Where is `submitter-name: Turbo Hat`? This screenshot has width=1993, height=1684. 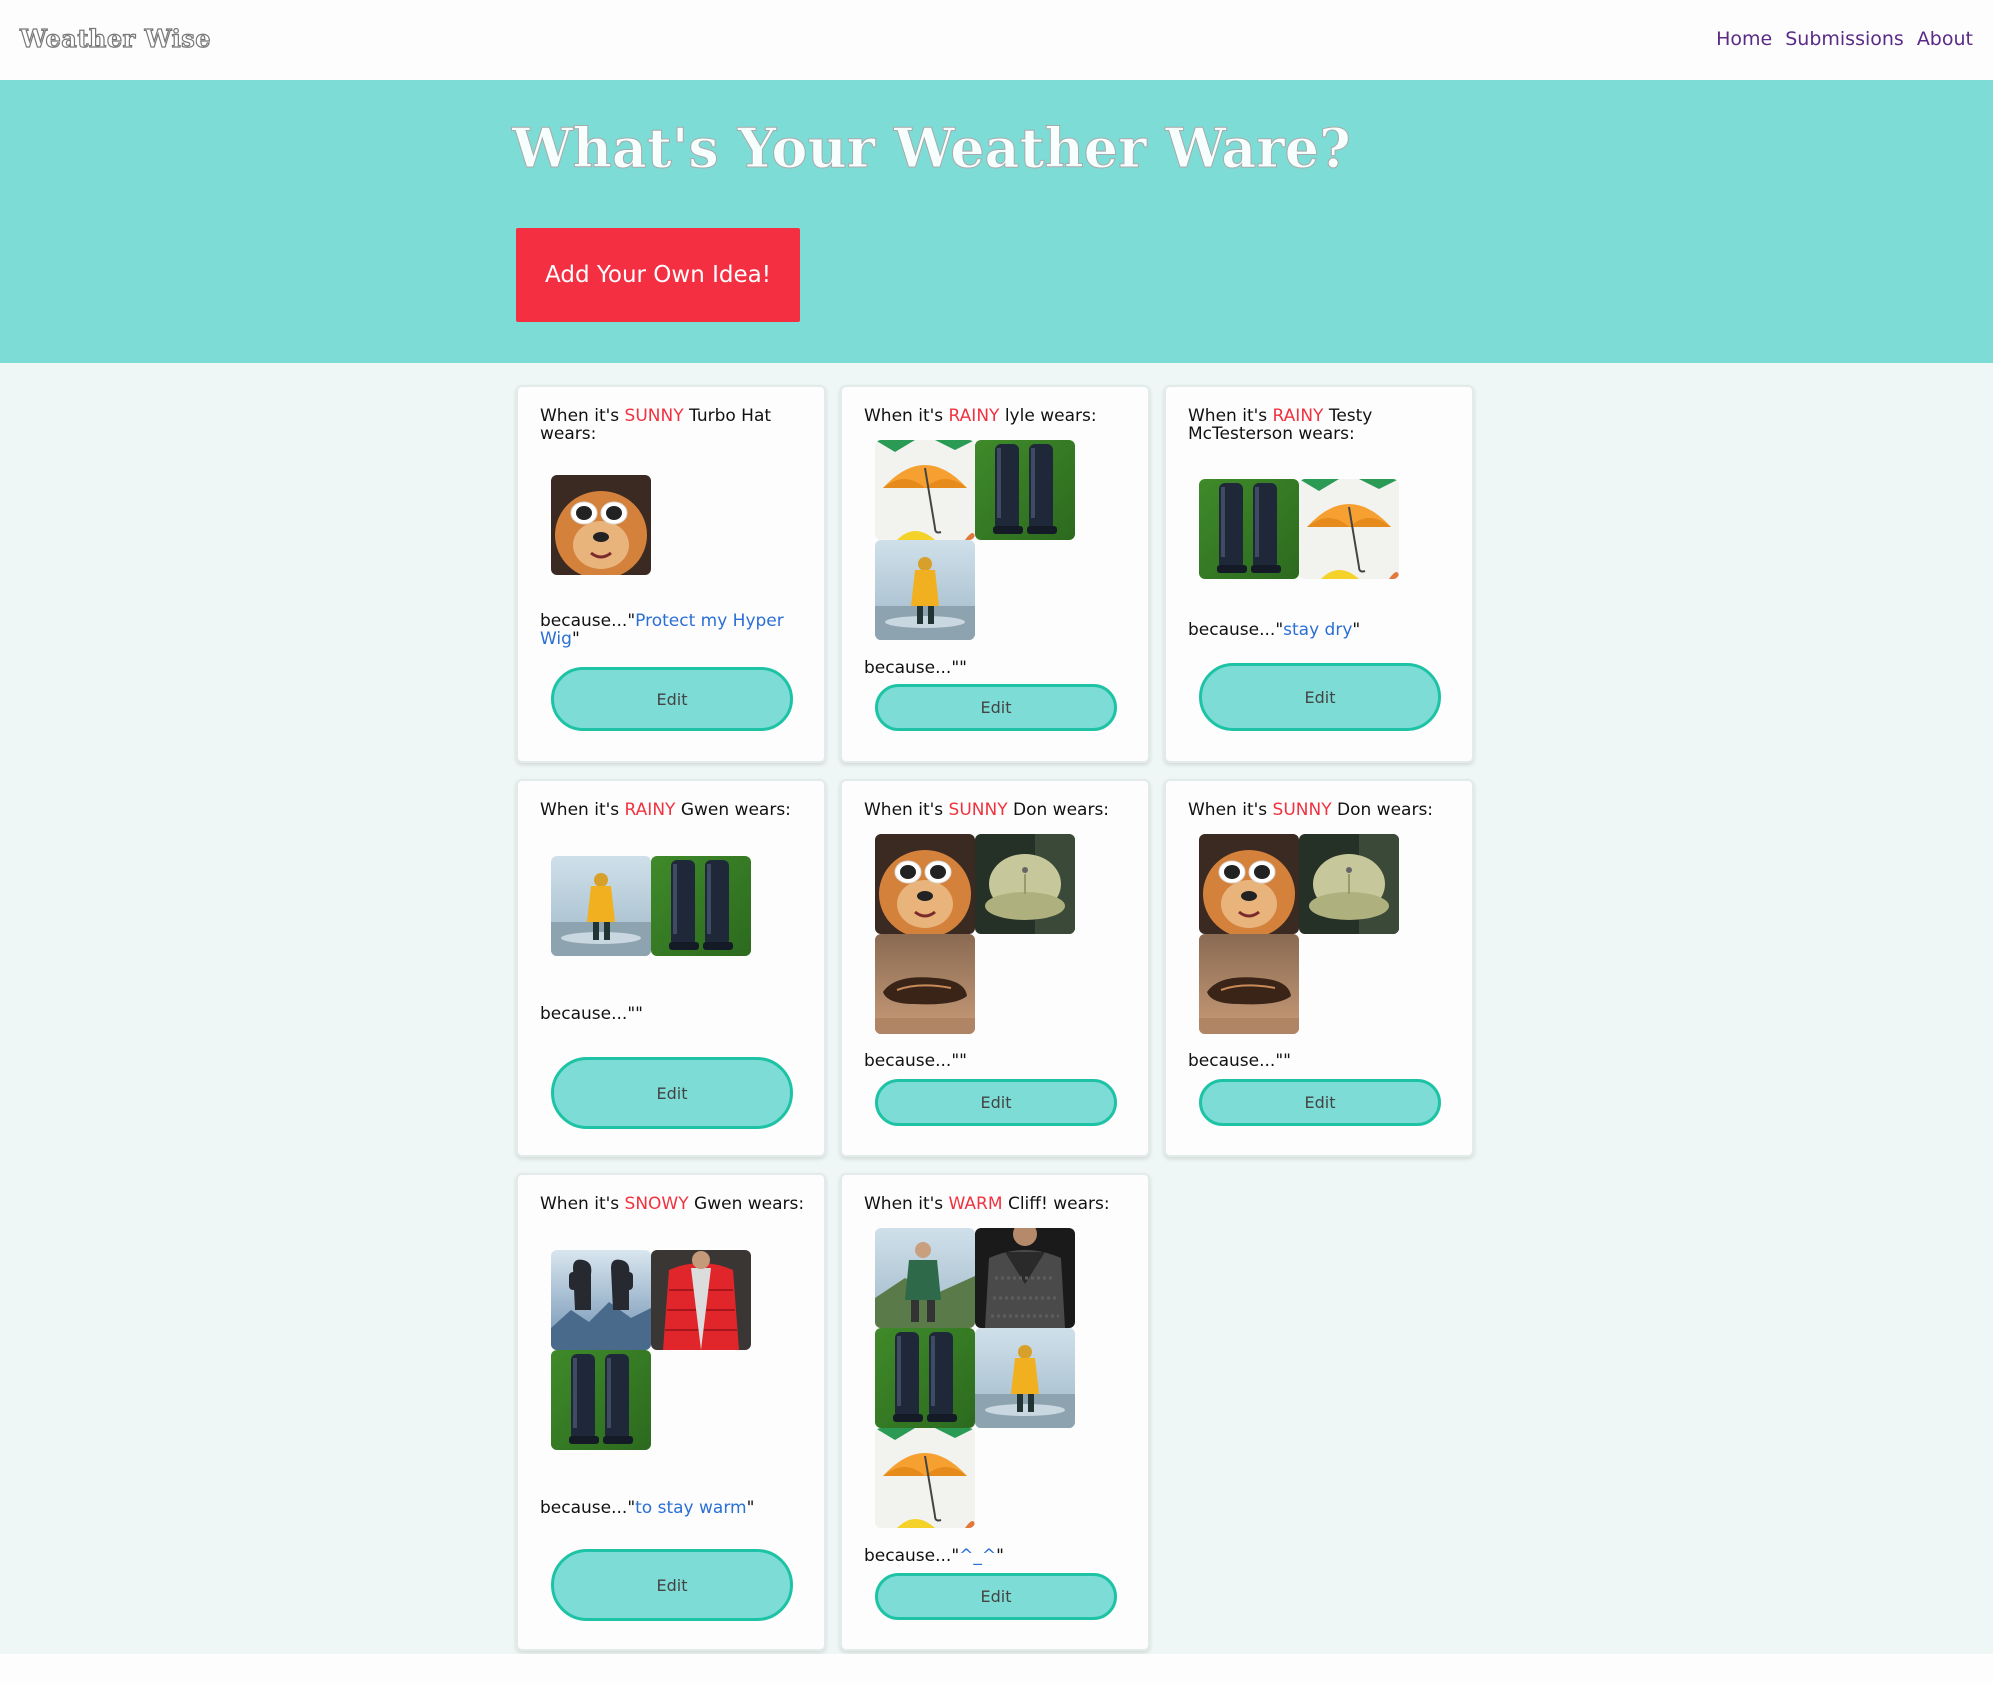 submitter-name: Turbo Hat is located at coordinates (727, 416).